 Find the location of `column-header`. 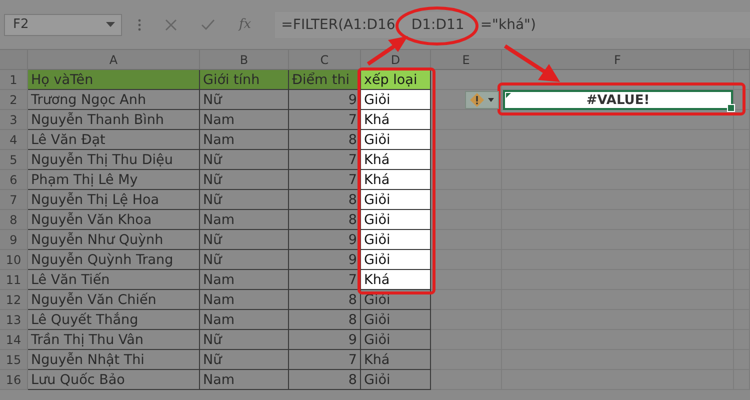

column-header is located at coordinates (742, 60).